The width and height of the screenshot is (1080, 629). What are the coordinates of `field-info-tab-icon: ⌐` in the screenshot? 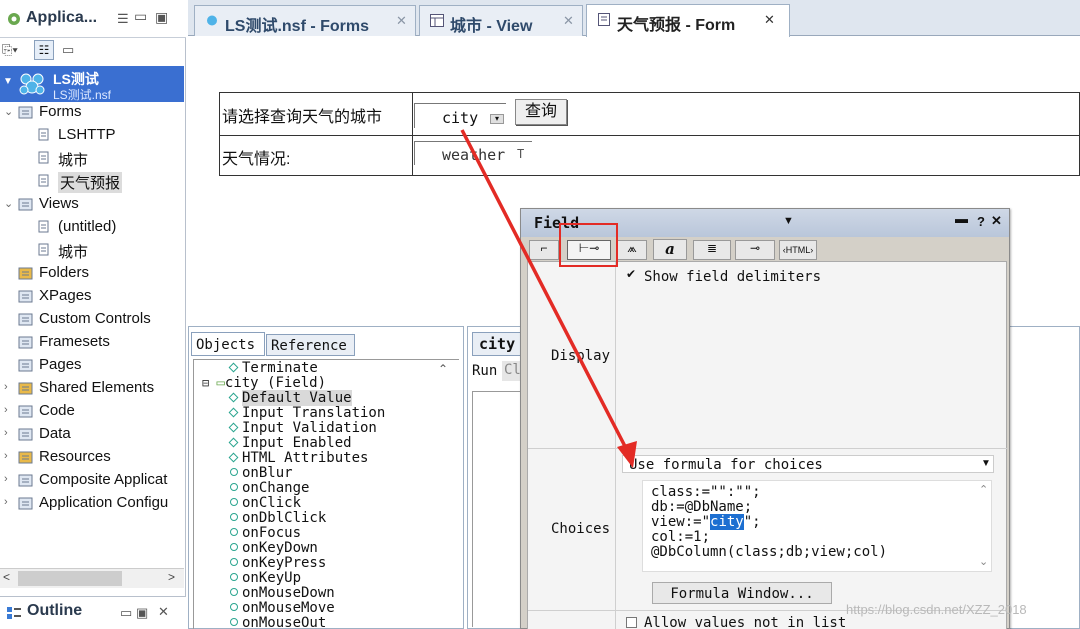 It's located at (544, 250).